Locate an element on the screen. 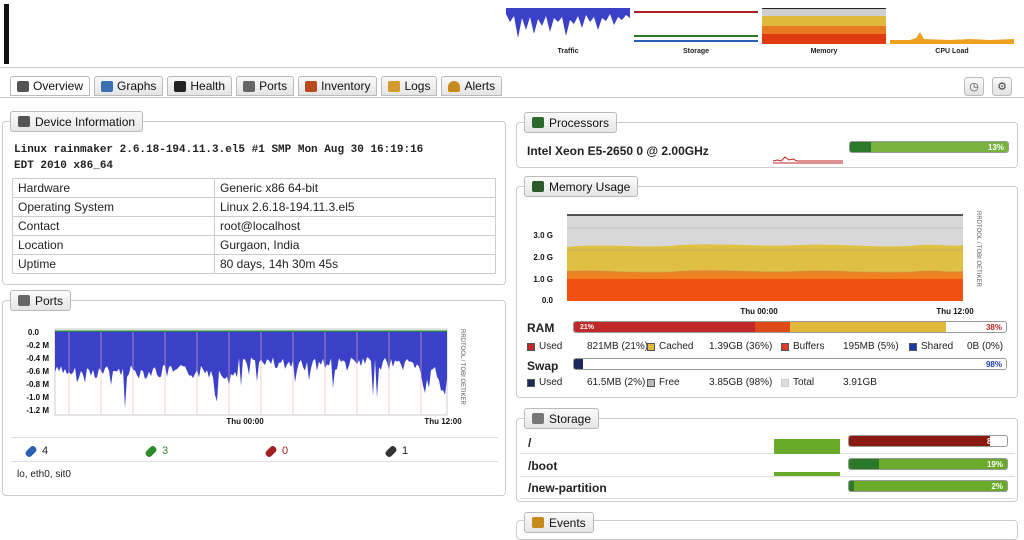 This screenshot has width=1024, height=540. row-key: Uptime is located at coordinates (113, 264).